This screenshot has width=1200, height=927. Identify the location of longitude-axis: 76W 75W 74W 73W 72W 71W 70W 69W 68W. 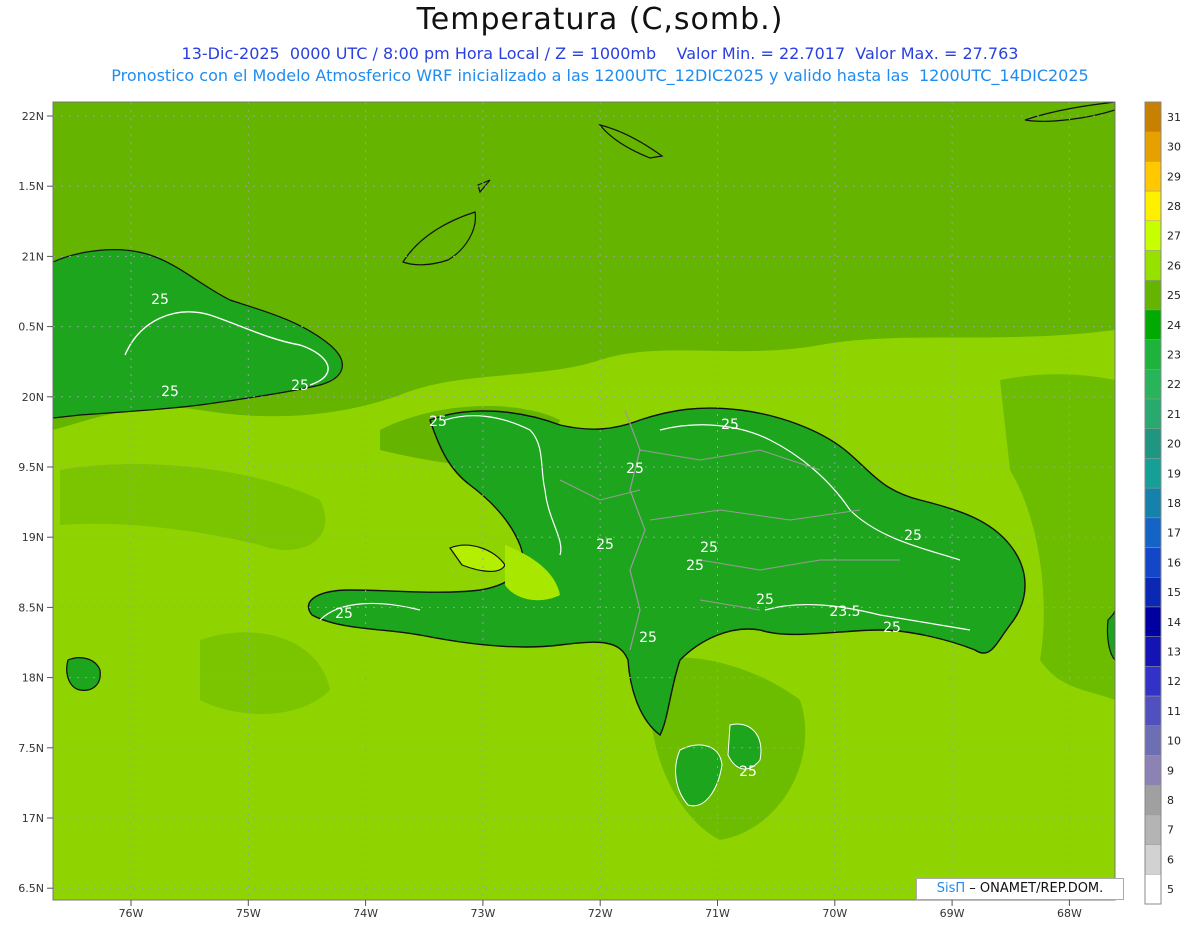
(600, 910).